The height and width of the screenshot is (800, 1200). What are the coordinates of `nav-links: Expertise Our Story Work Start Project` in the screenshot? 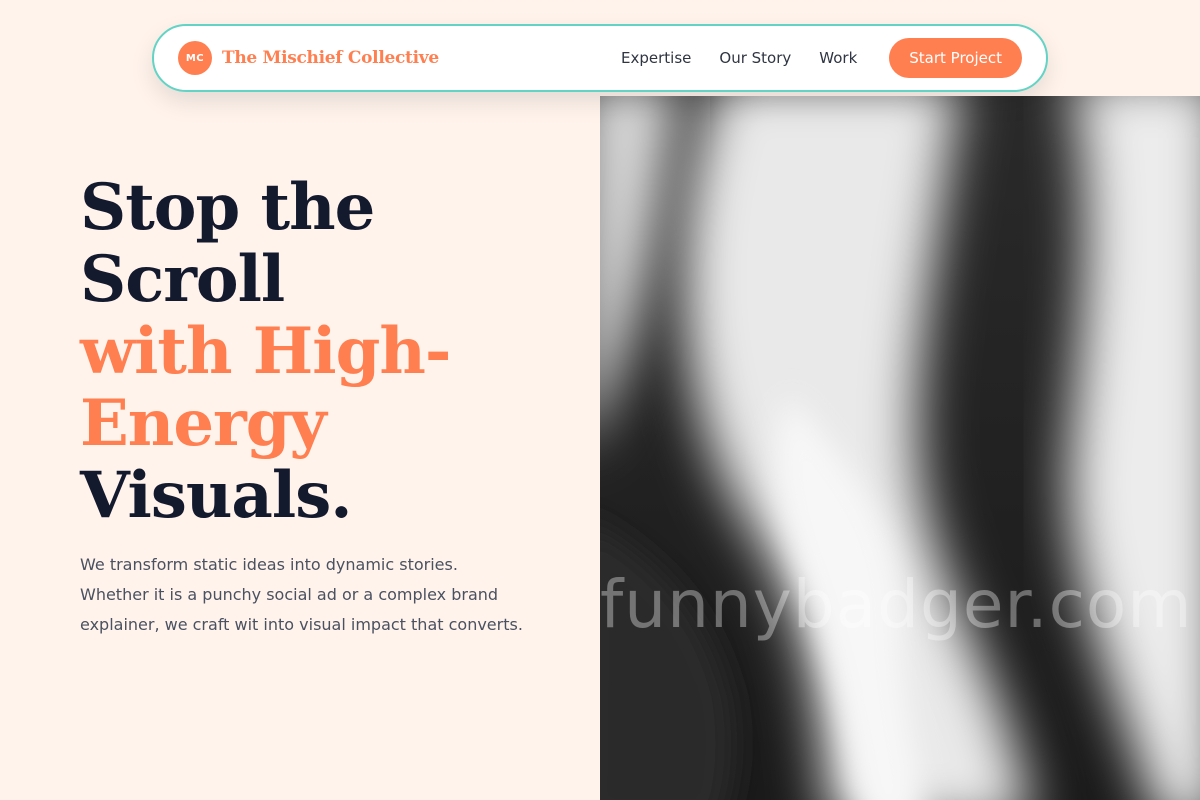 It's located at (821, 58).